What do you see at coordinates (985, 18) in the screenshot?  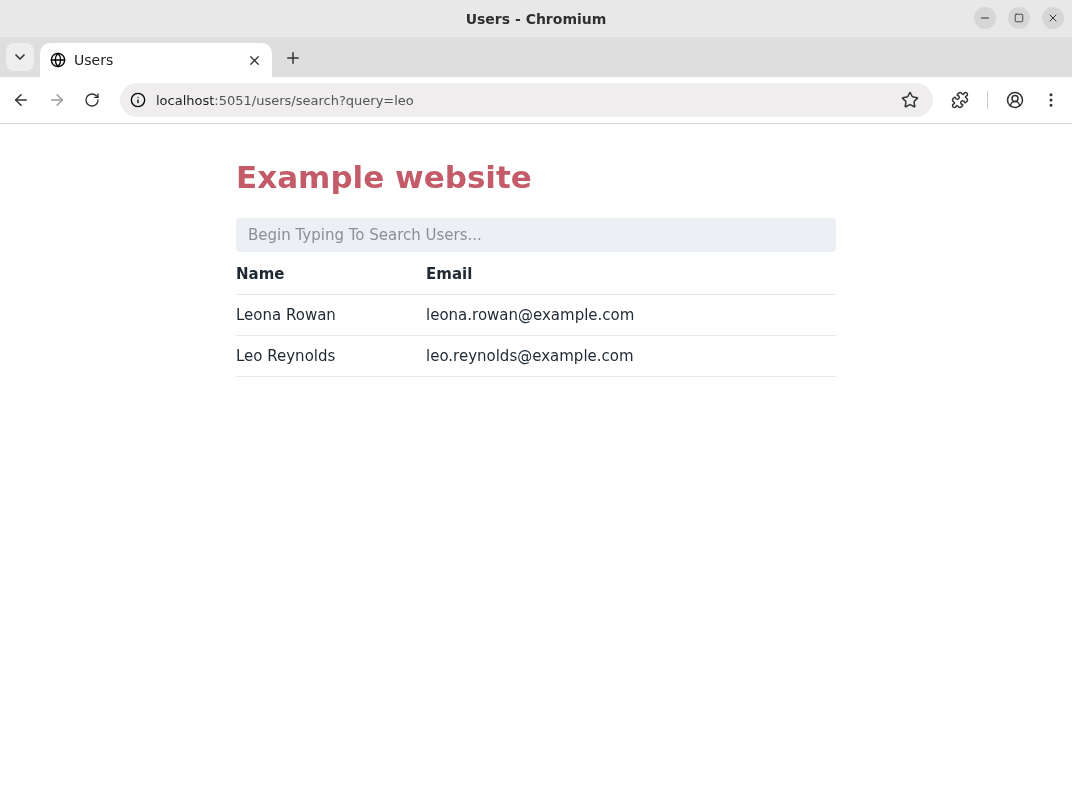 I see `minimize-button` at bounding box center [985, 18].